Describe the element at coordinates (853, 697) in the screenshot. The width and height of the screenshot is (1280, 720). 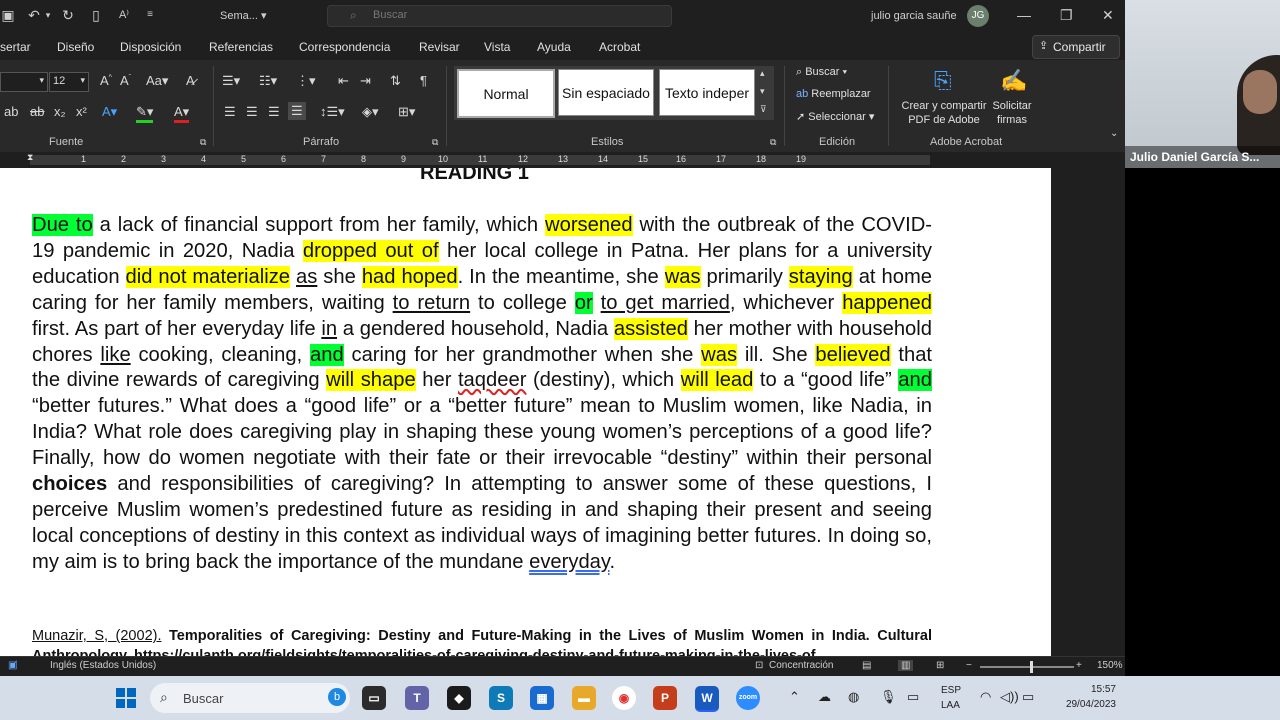
I see `app-tray-icon: ◍` at that location.